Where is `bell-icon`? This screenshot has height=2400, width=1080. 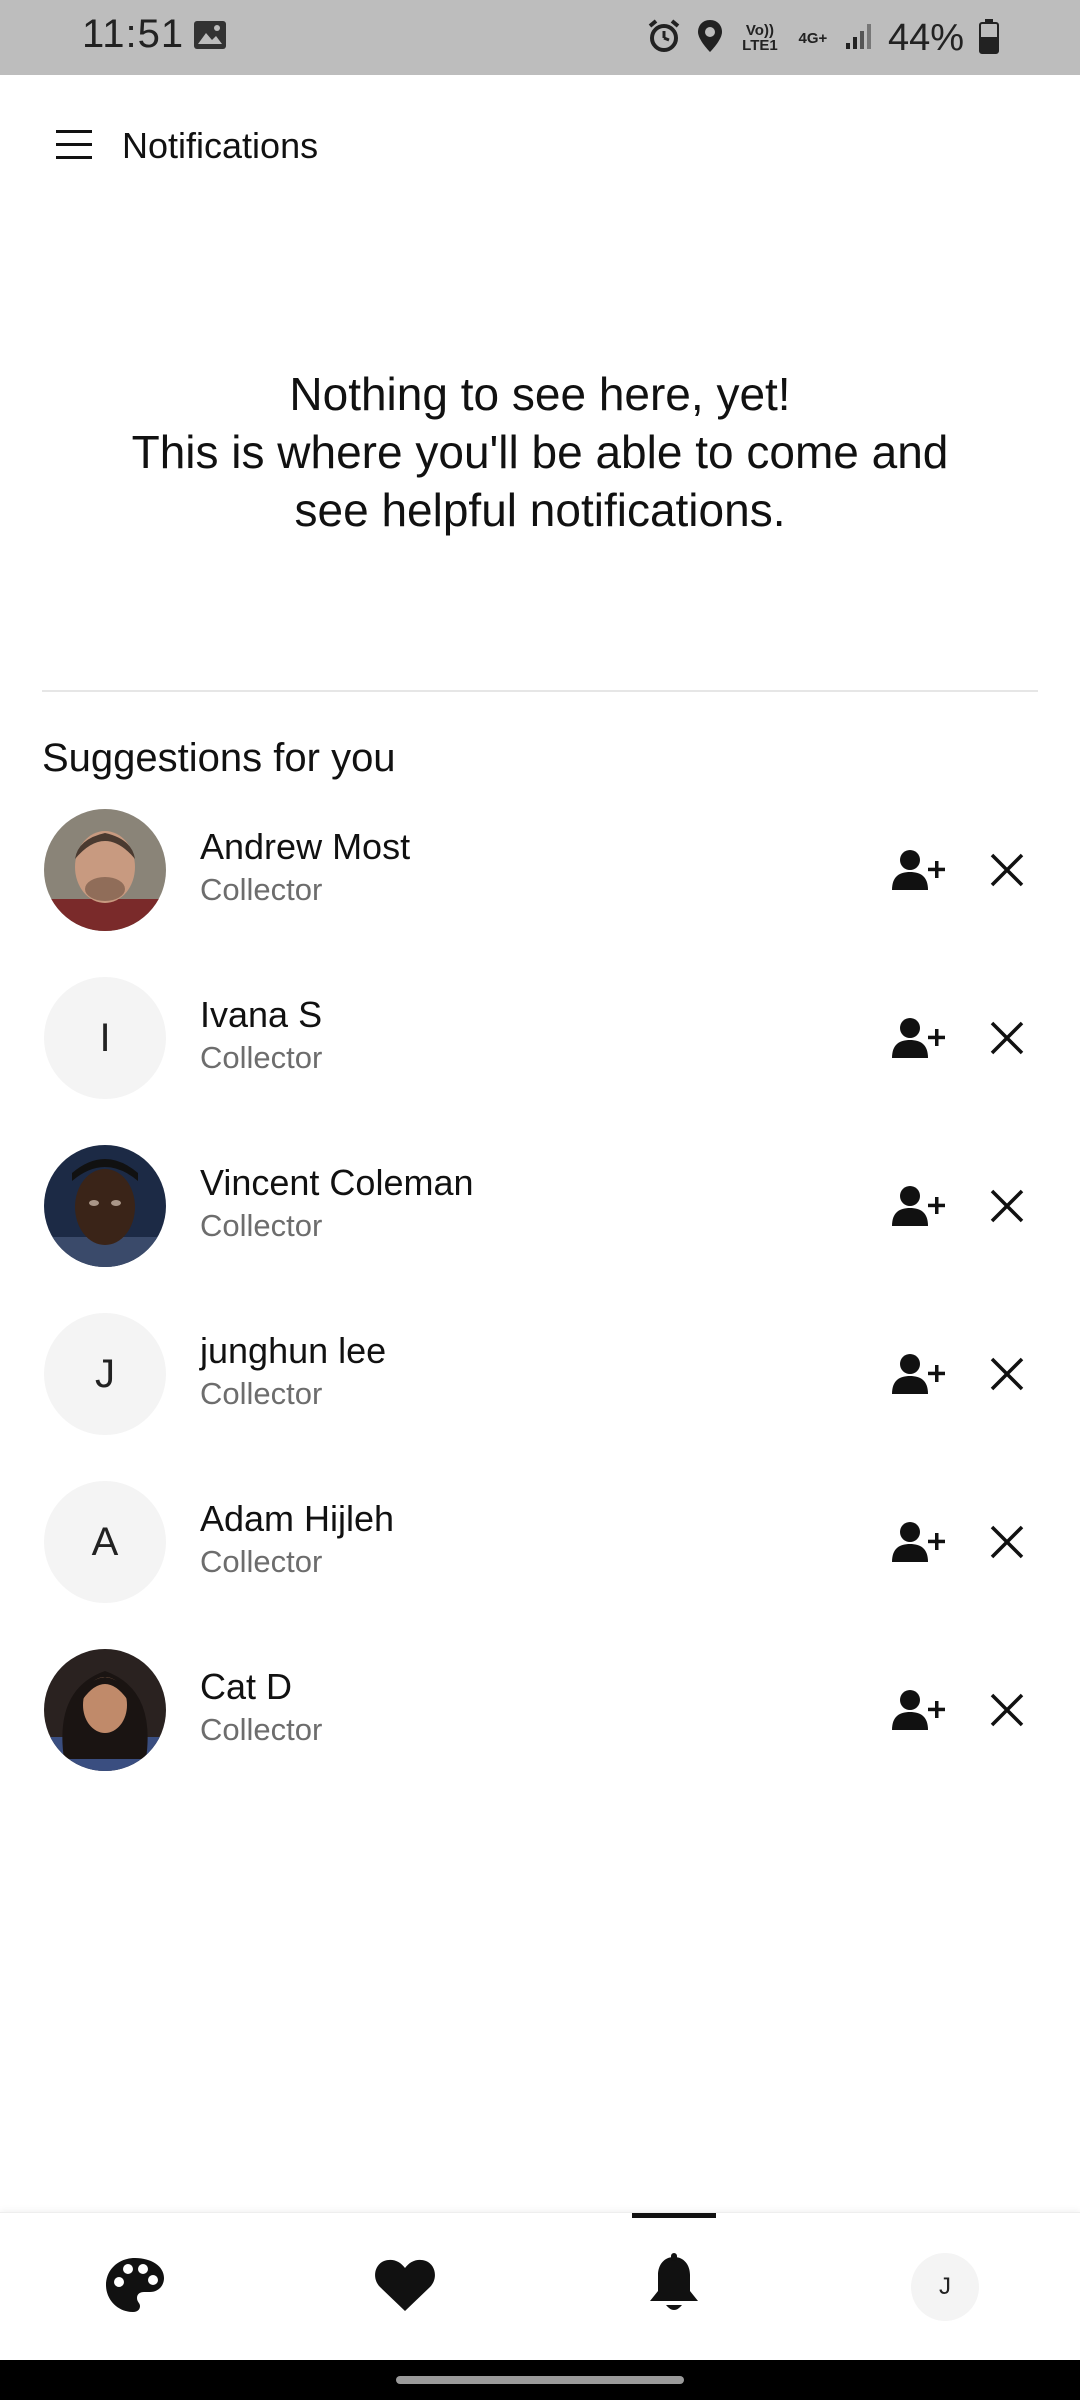
bell-icon is located at coordinates (674, 2287).